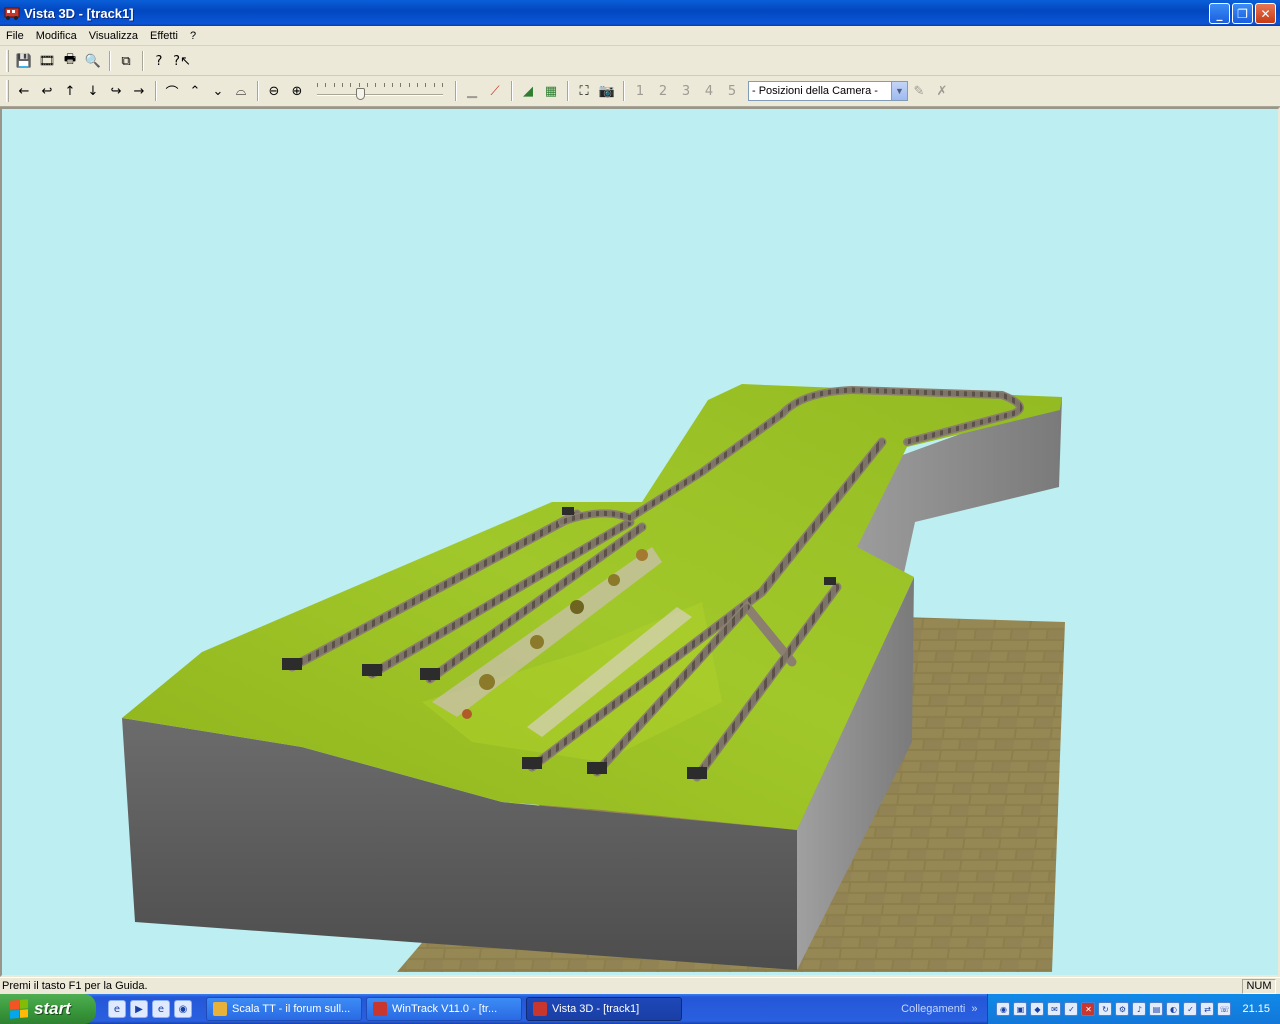 The height and width of the screenshot is (1024, 1280). What do you see at coordinates (47, 61) in the screenshot?
I see `film-icon: 🎞` at bounding box center [47, 61].